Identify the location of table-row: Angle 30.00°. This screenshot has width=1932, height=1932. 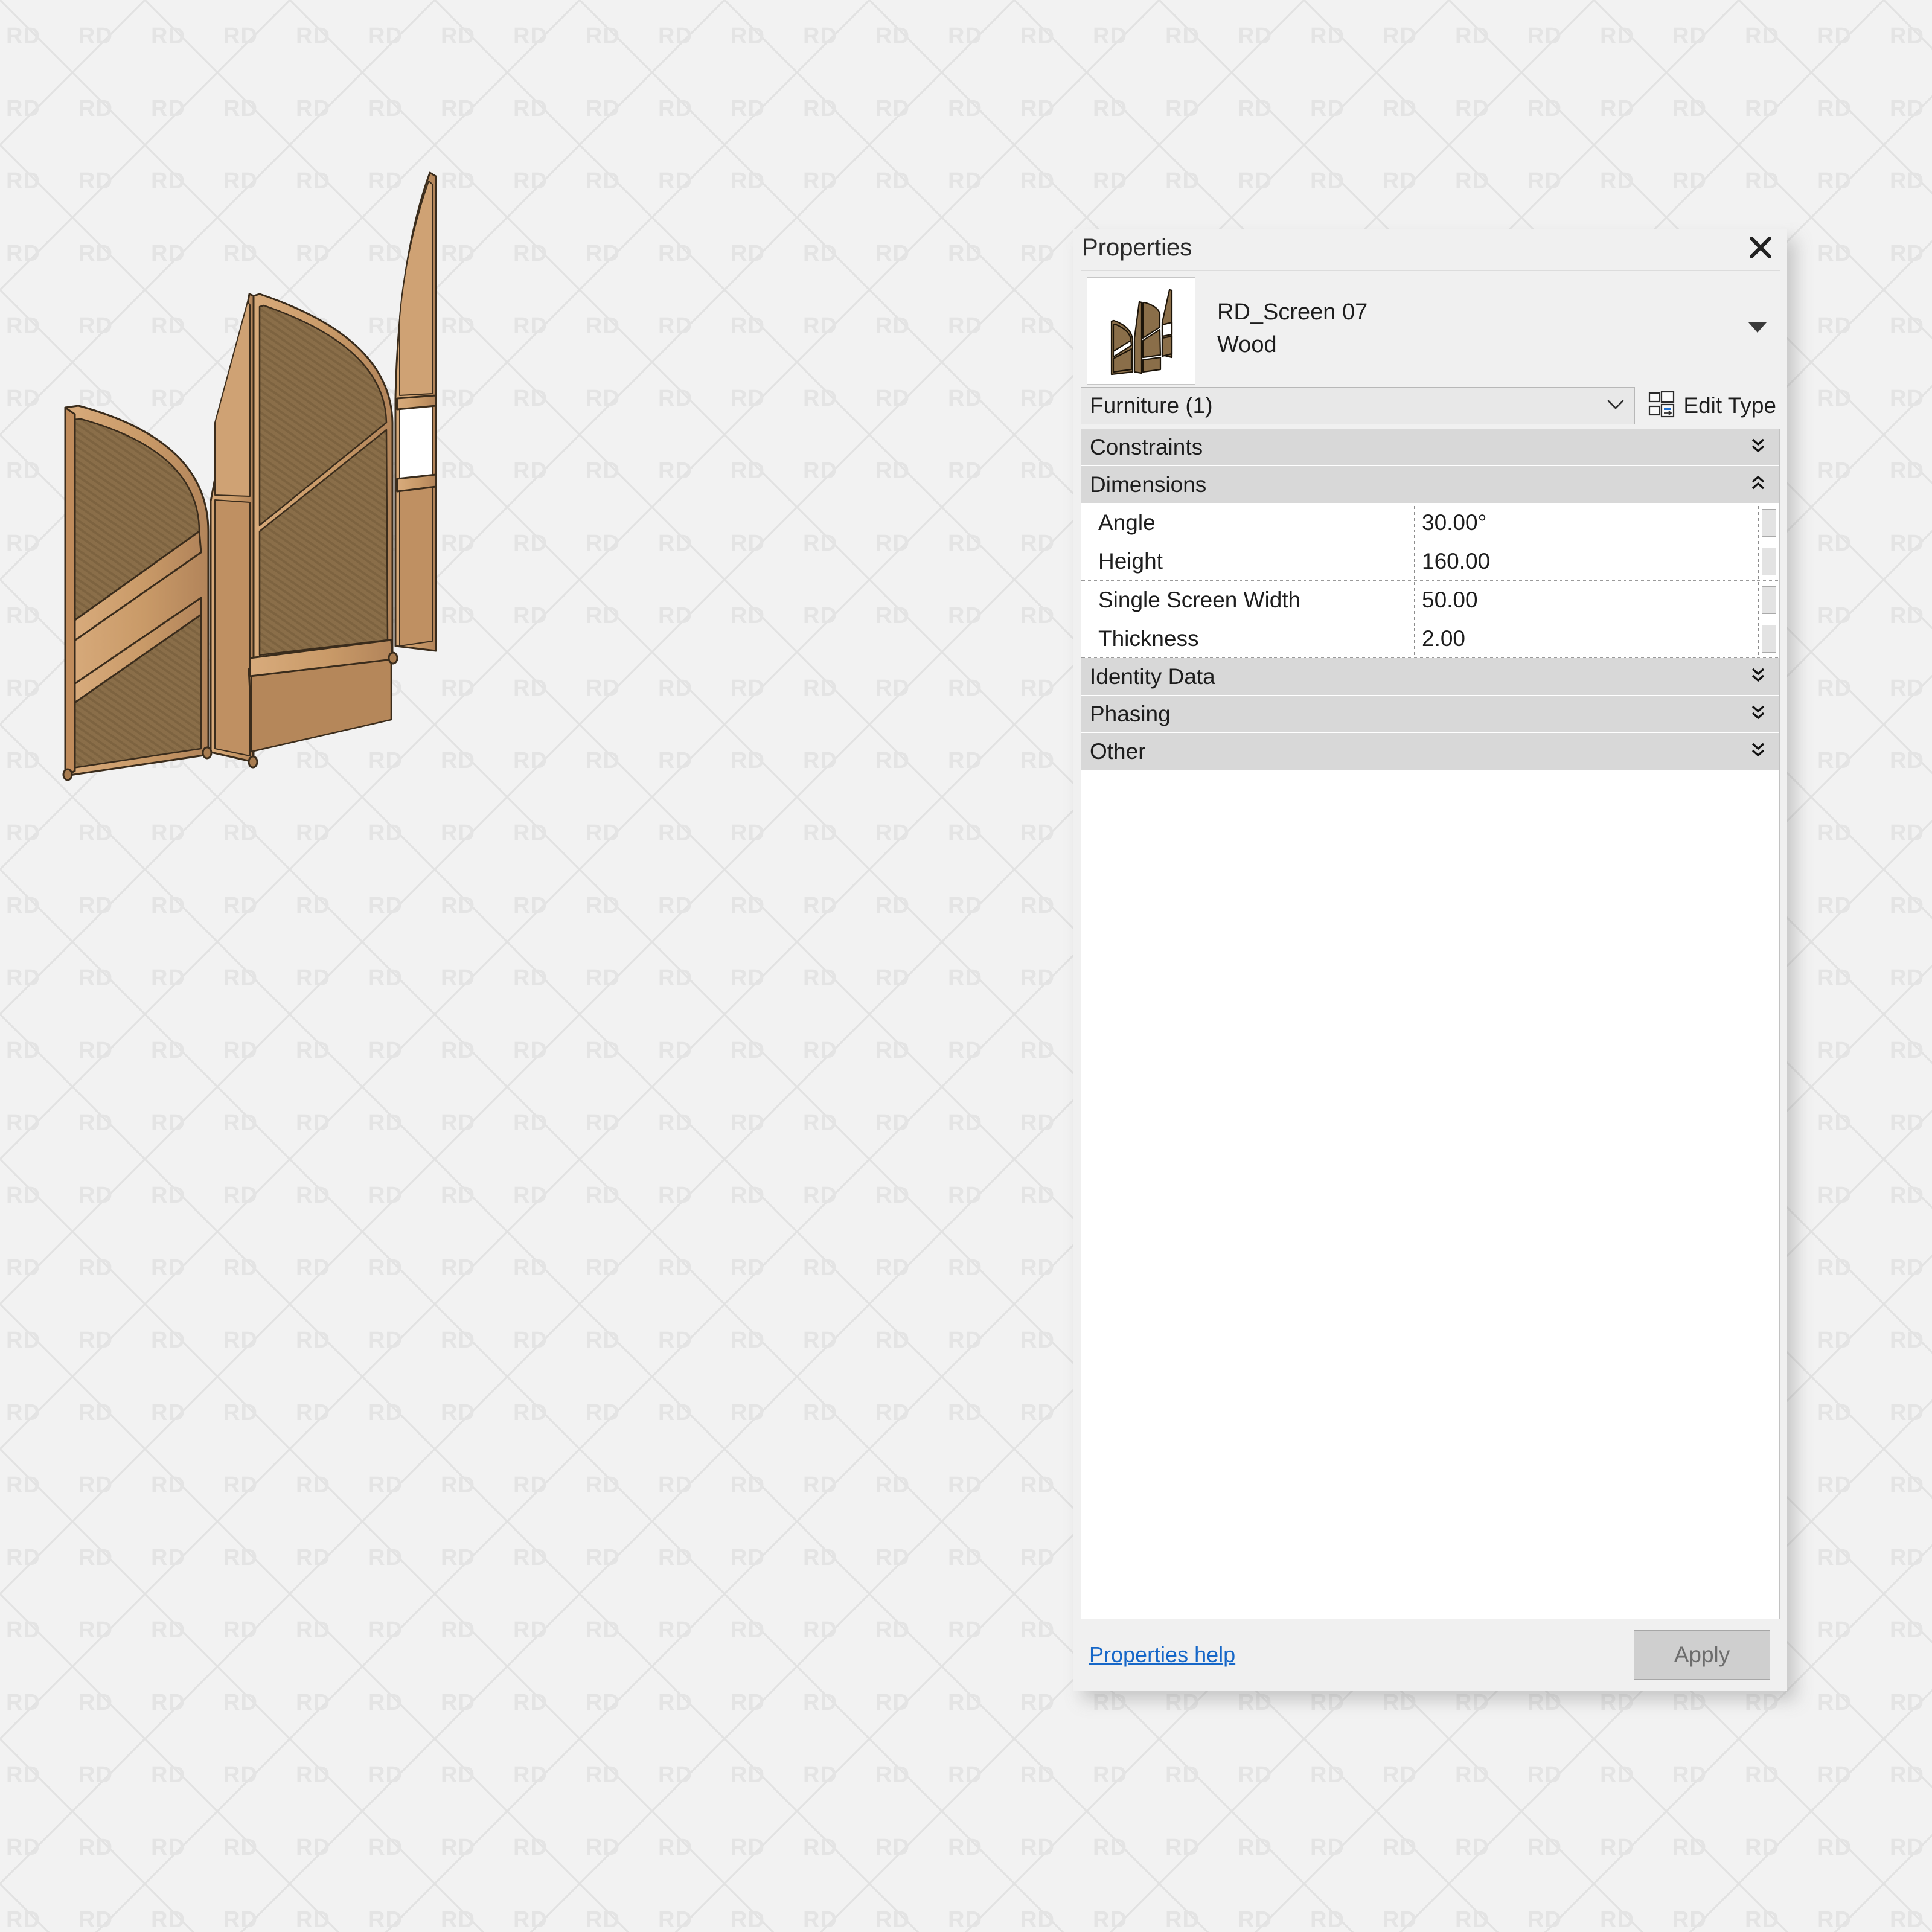
(1430, 523).